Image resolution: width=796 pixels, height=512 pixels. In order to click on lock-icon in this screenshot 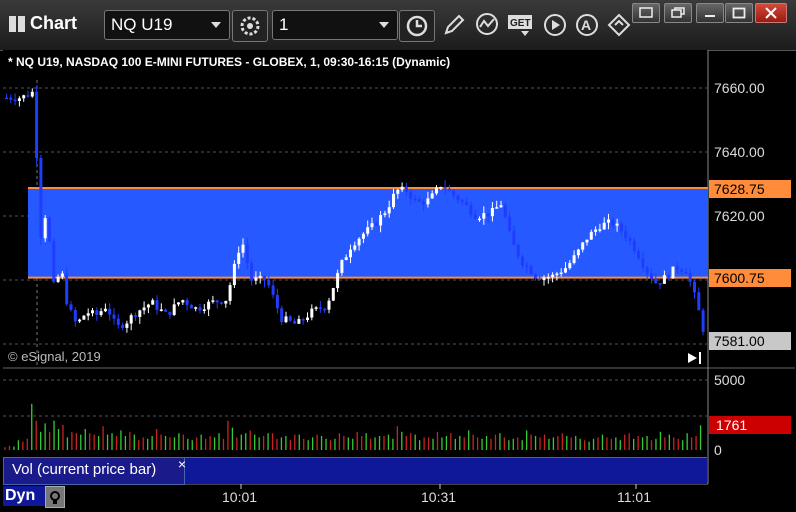, I will do `click(55, 497)`.